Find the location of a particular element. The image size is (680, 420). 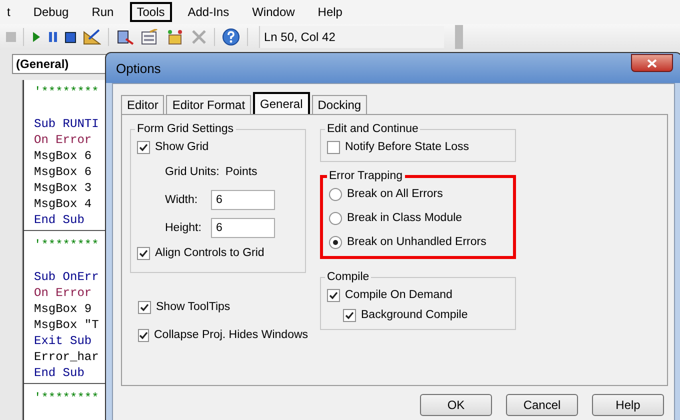

group-title: Error Trapping is located at coordinates (366, 176).